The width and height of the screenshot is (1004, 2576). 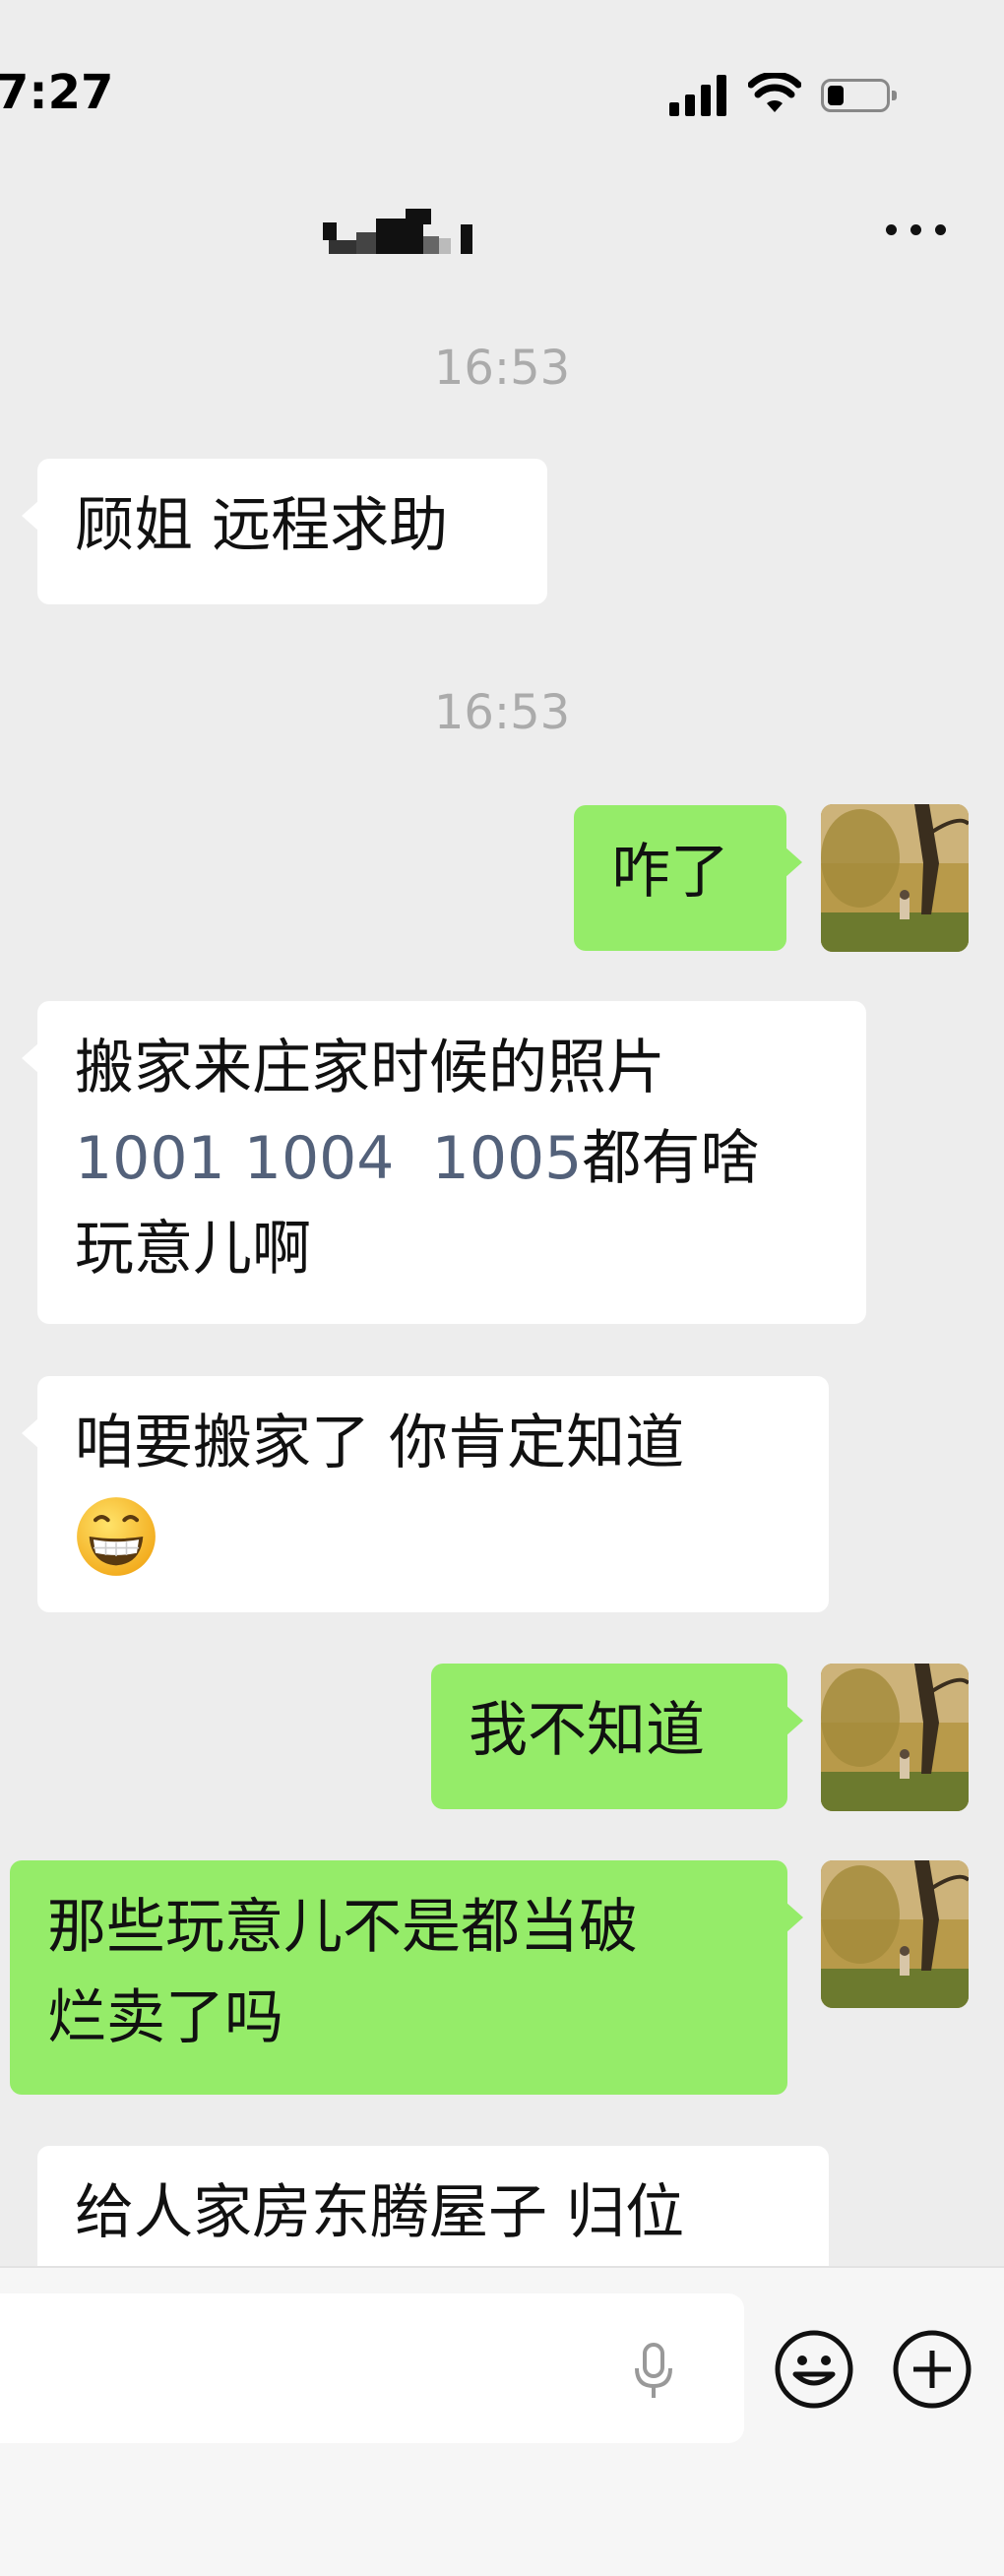 What do you see at coordinates (116, 1537) in the screenshot?
I see `grinning-face-icon` at bounding box center [116, 1537].